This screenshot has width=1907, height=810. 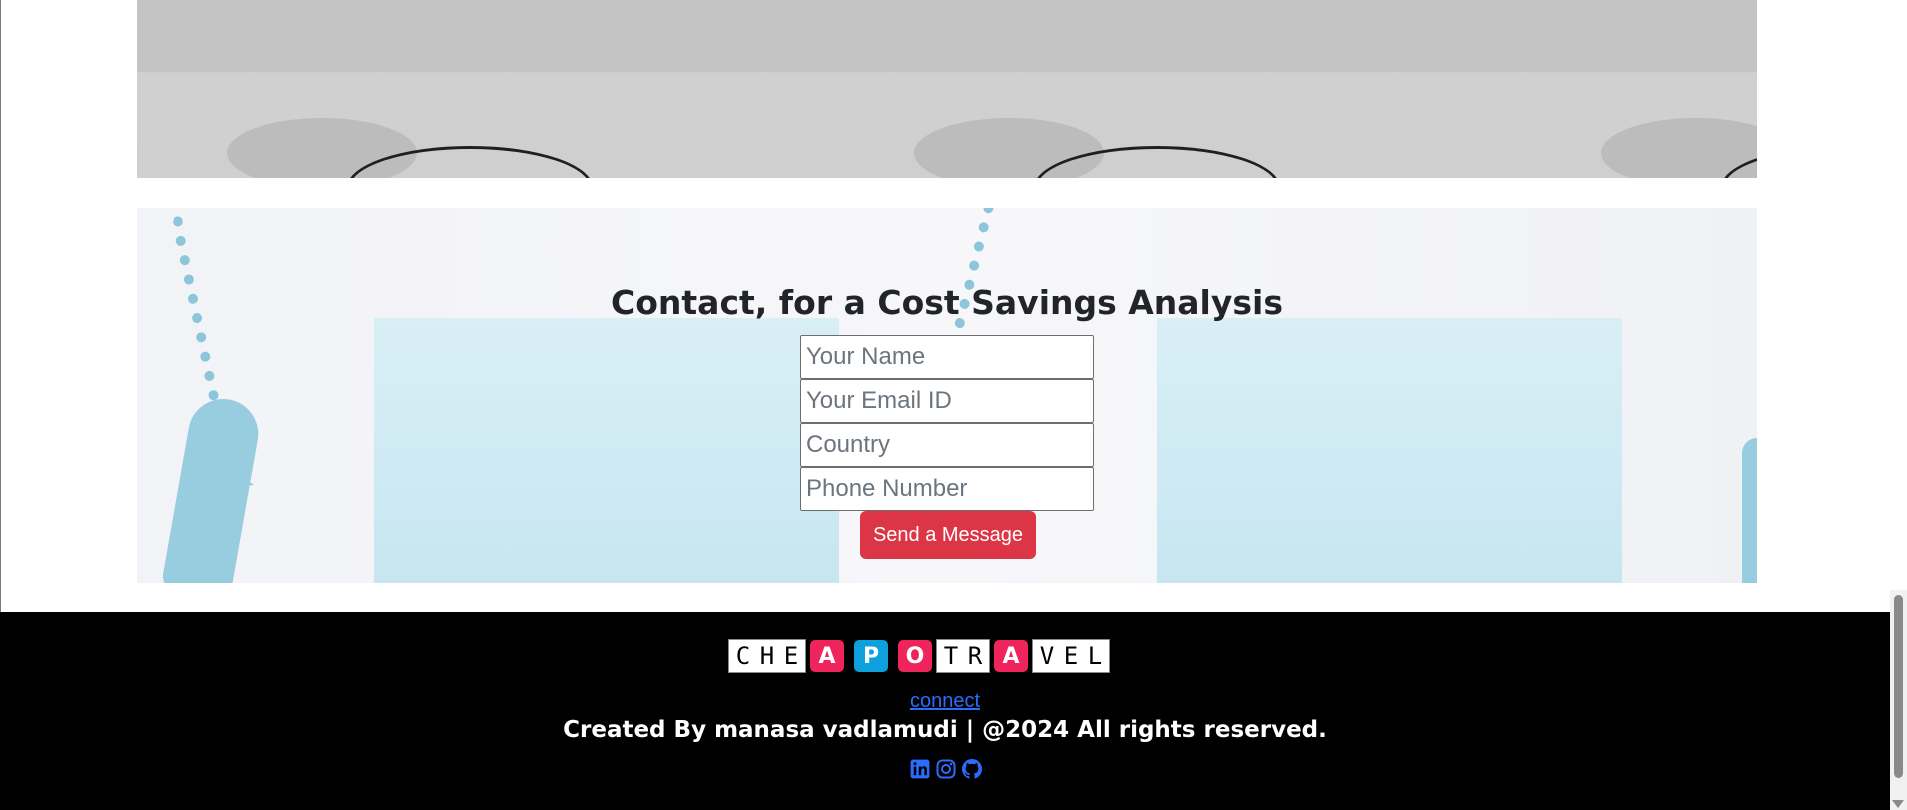 I want to click on page-scrollbar, so click(x=1898, y=700).